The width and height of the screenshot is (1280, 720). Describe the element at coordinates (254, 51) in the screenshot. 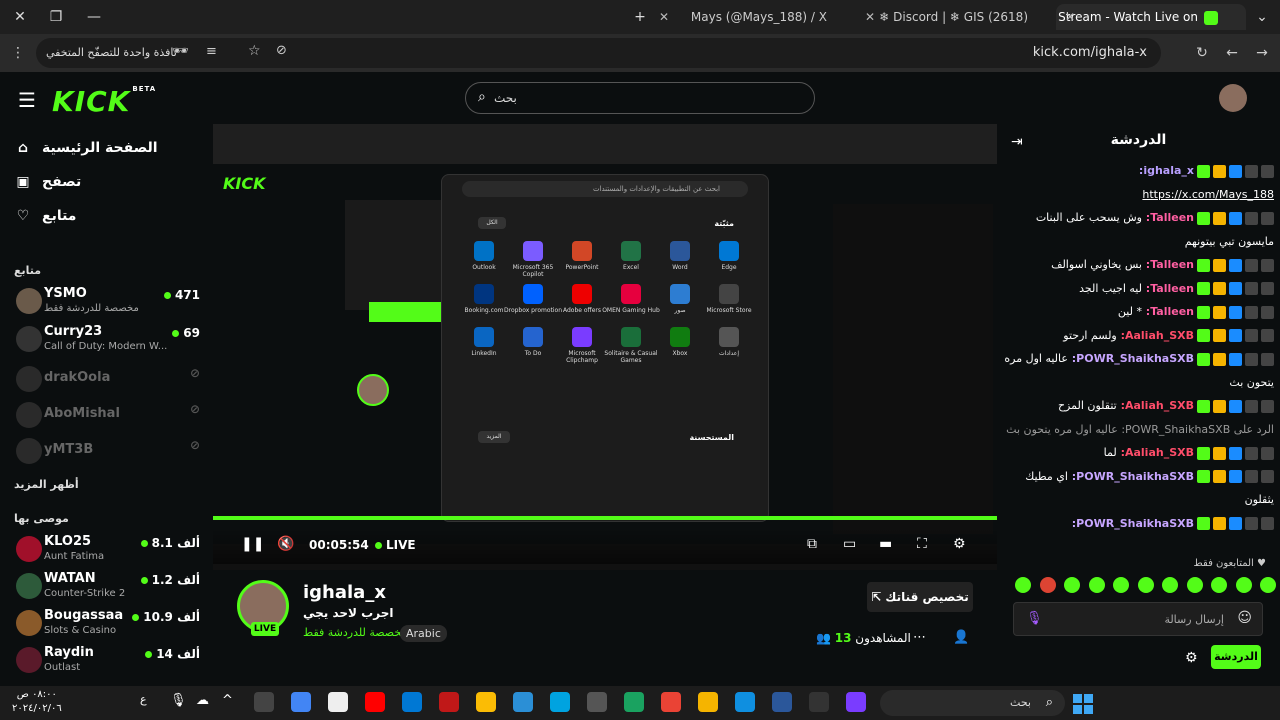

I see `bookmark-star-icon: ☆` at that location.